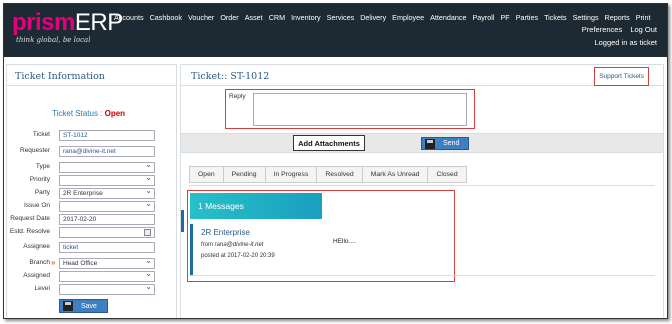 The height and width of the screenshot is (324, 672). Describe the element at coordinates (586, 17) in the screenshot. I see `nav-settings: Settings` at that location.